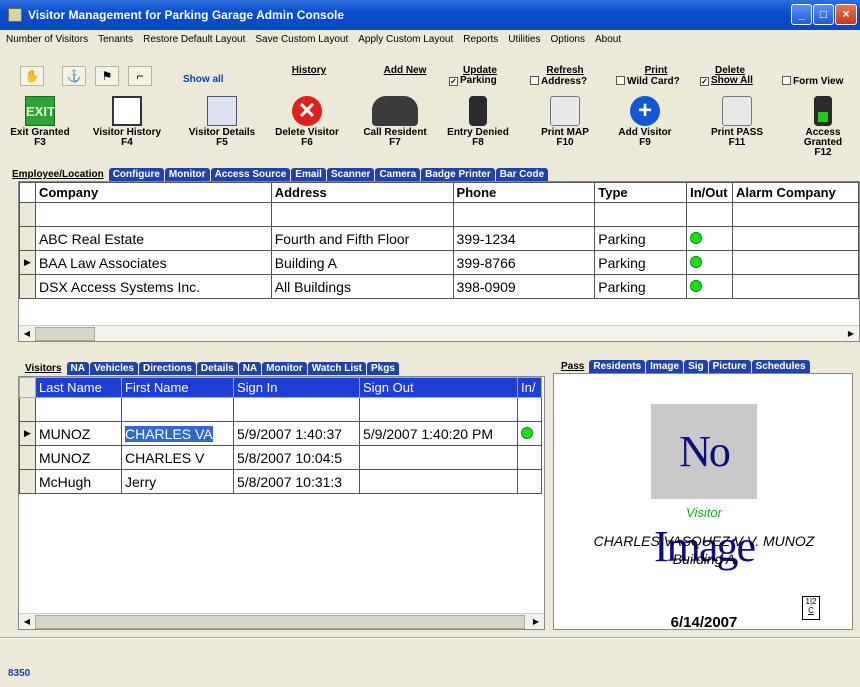 Image resolution: width=860 pixels, height=687 pixels. Describe the element at coordinates (177, 387) in the screenshot. I see `column-header-first-name: First Name` at that location.